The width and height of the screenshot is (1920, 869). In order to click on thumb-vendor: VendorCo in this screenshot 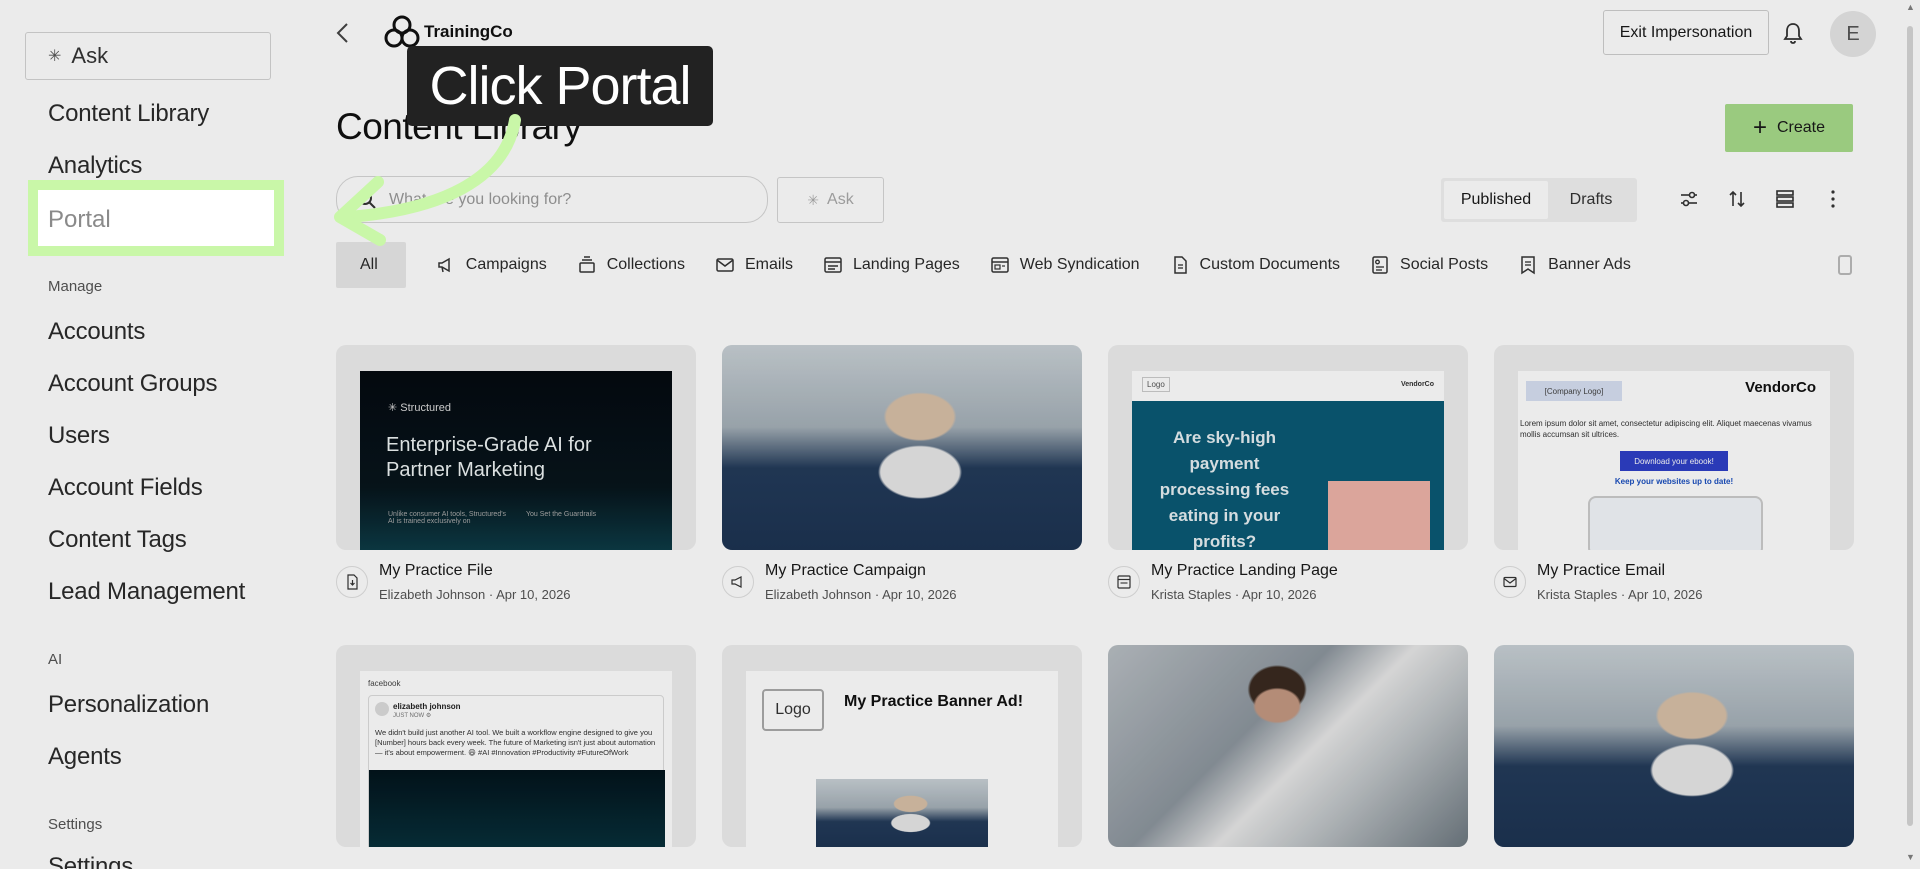, I will do `click(1780, 387)`.